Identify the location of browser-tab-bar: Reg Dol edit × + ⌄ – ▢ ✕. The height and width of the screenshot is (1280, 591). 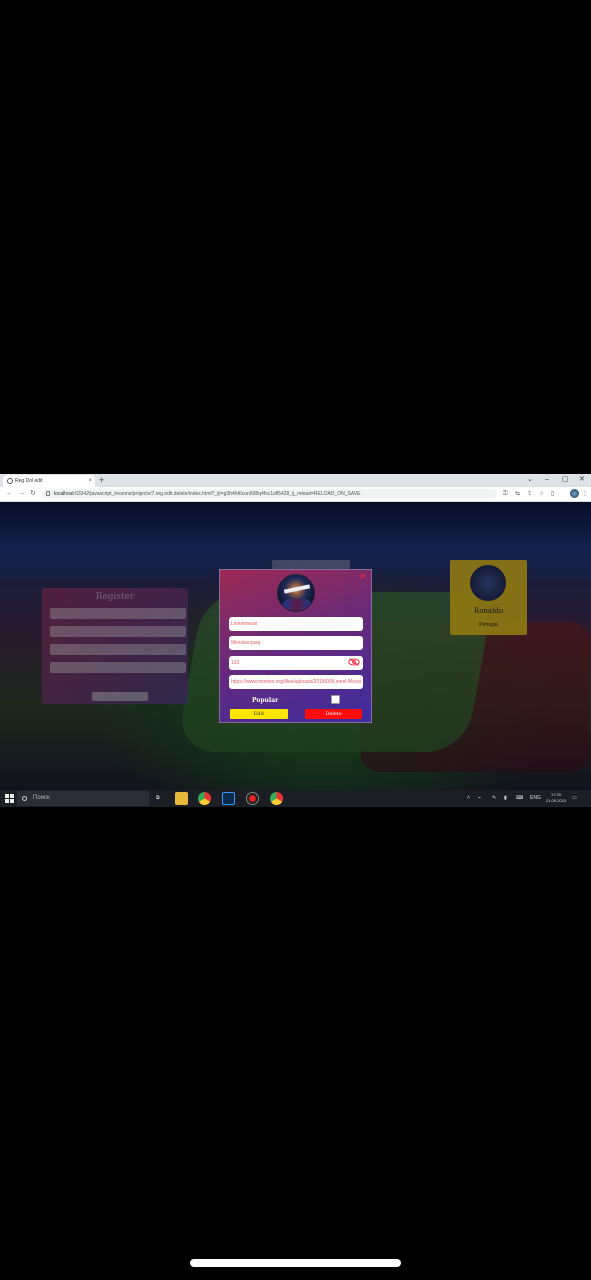
(295, 480).